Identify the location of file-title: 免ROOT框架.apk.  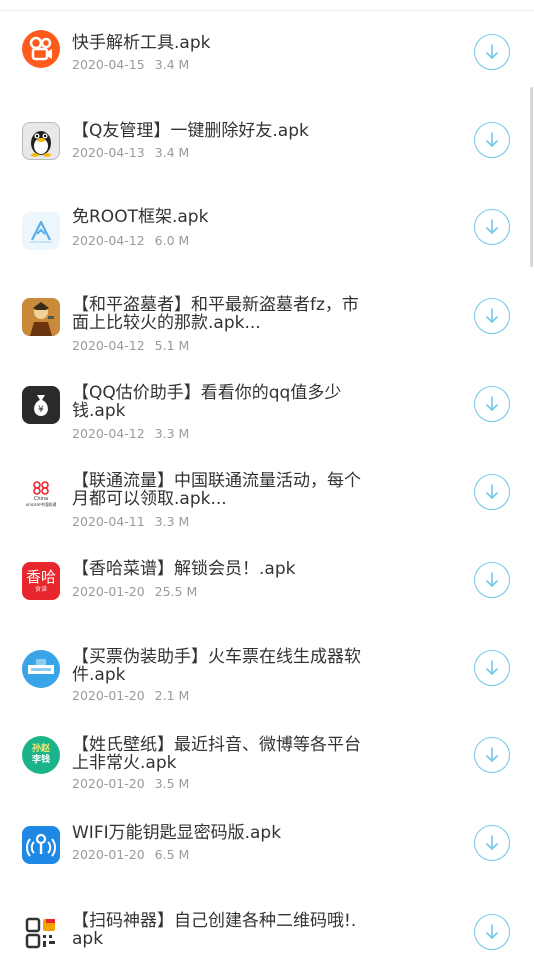
(140, 217).